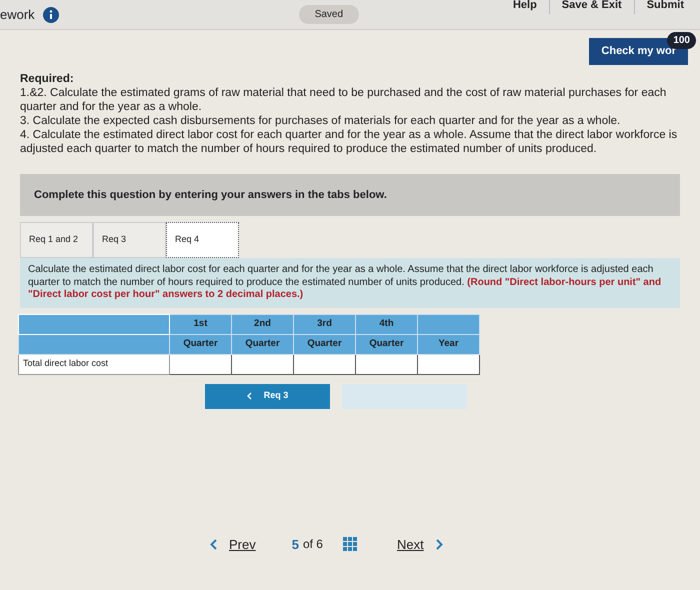  Describe the element at coordinates (665, 7) in the screenshot. I see `header-link: Submit` at that location.